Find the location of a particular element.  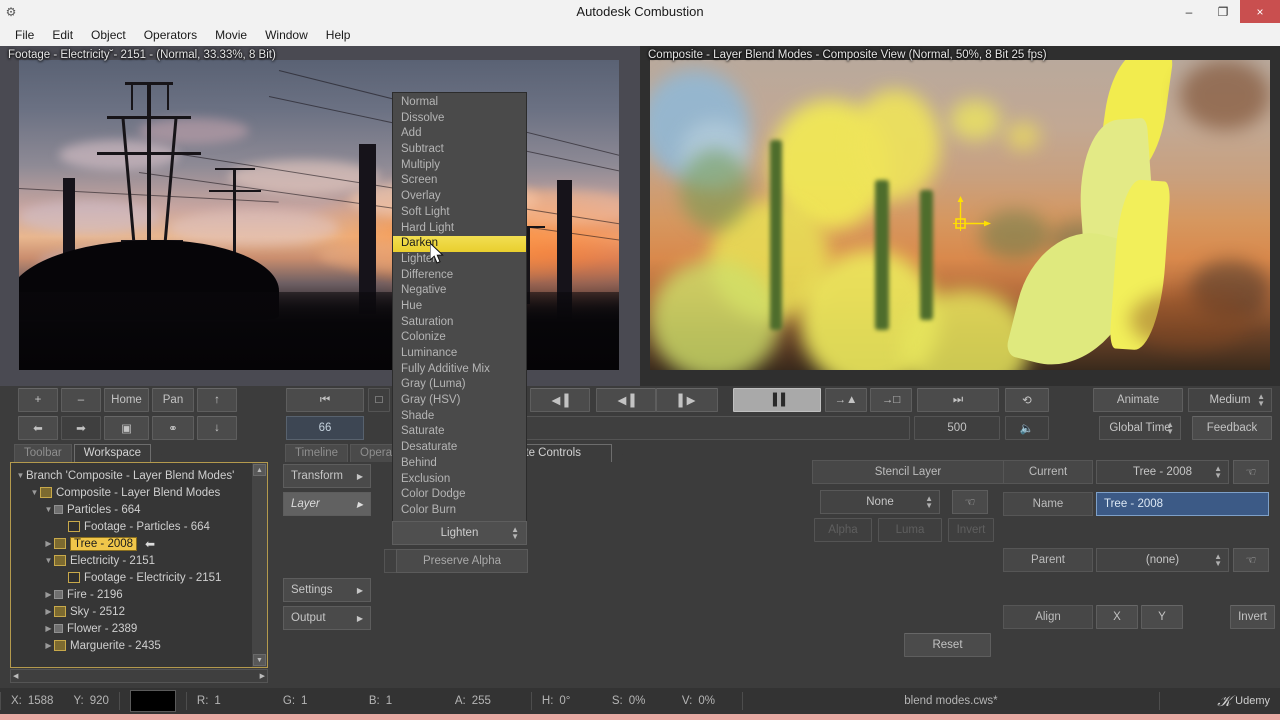

tree-item: ▶ Marguerite - 2435 is located at coordinates (141, 645).